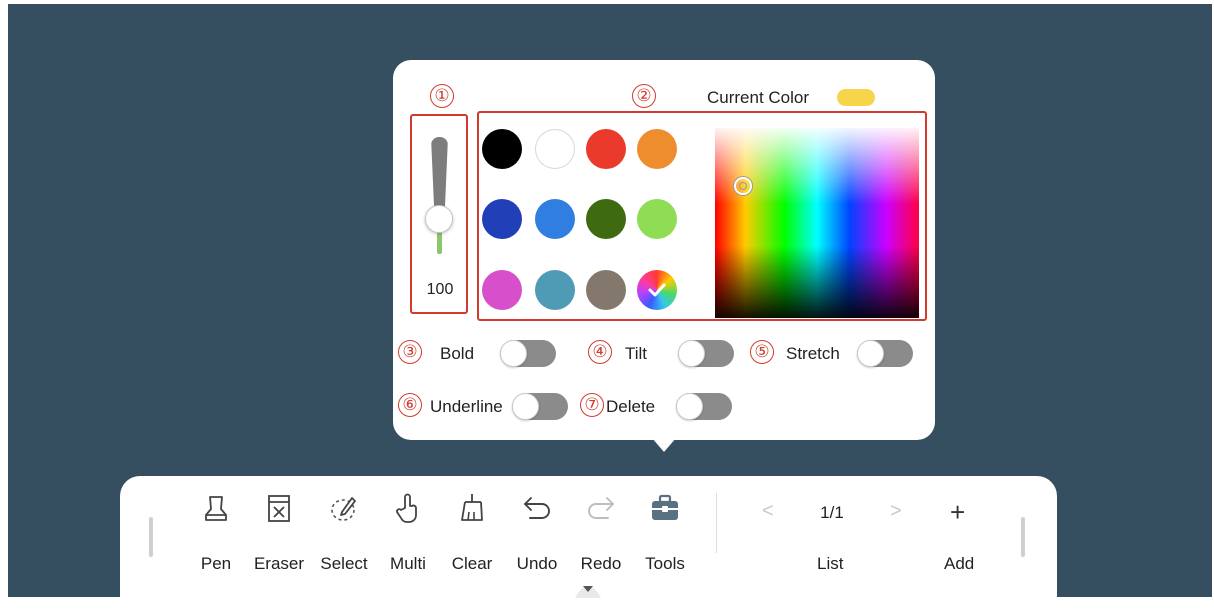 The height and width of the screenshot is (616, 1214). I want to click on underline-toggle, so click(540, 406).